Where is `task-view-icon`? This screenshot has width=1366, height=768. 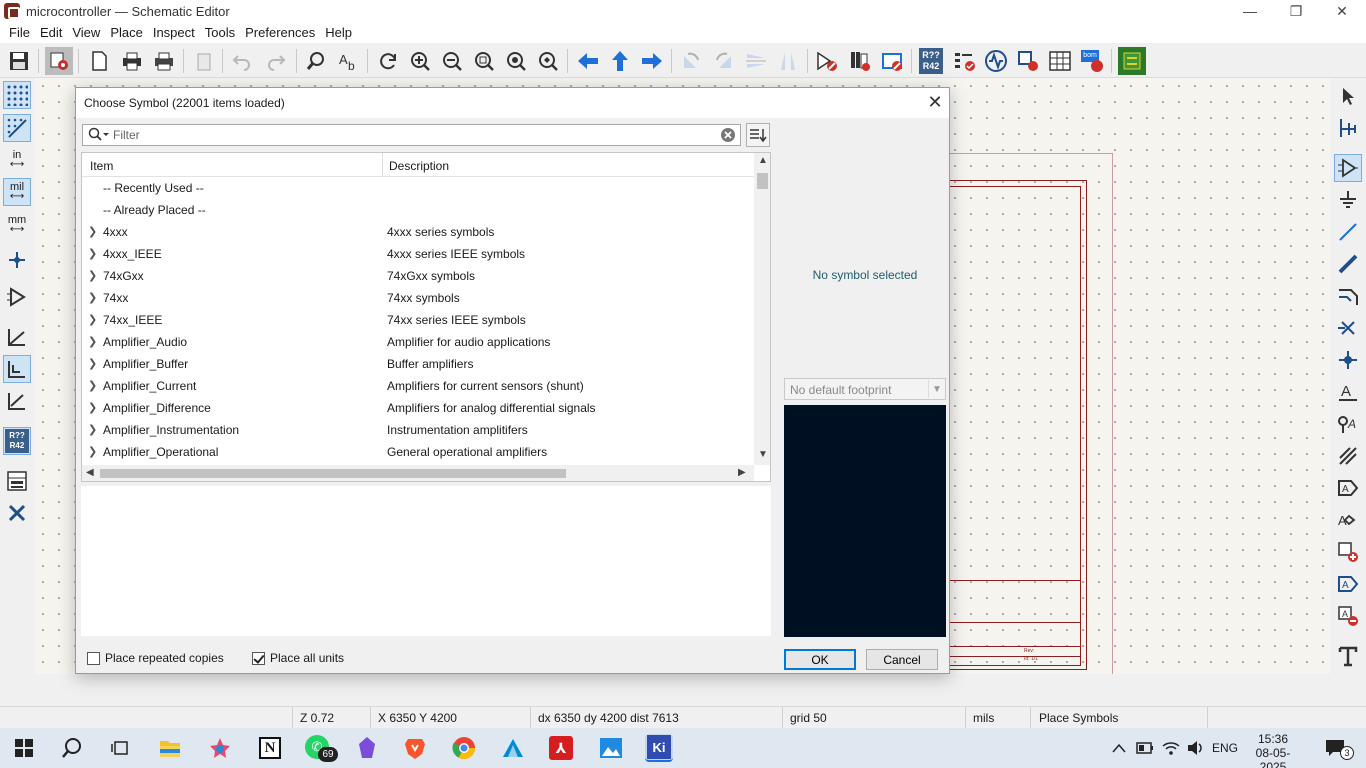 task-view-icon is located at coordinates (120, 748).